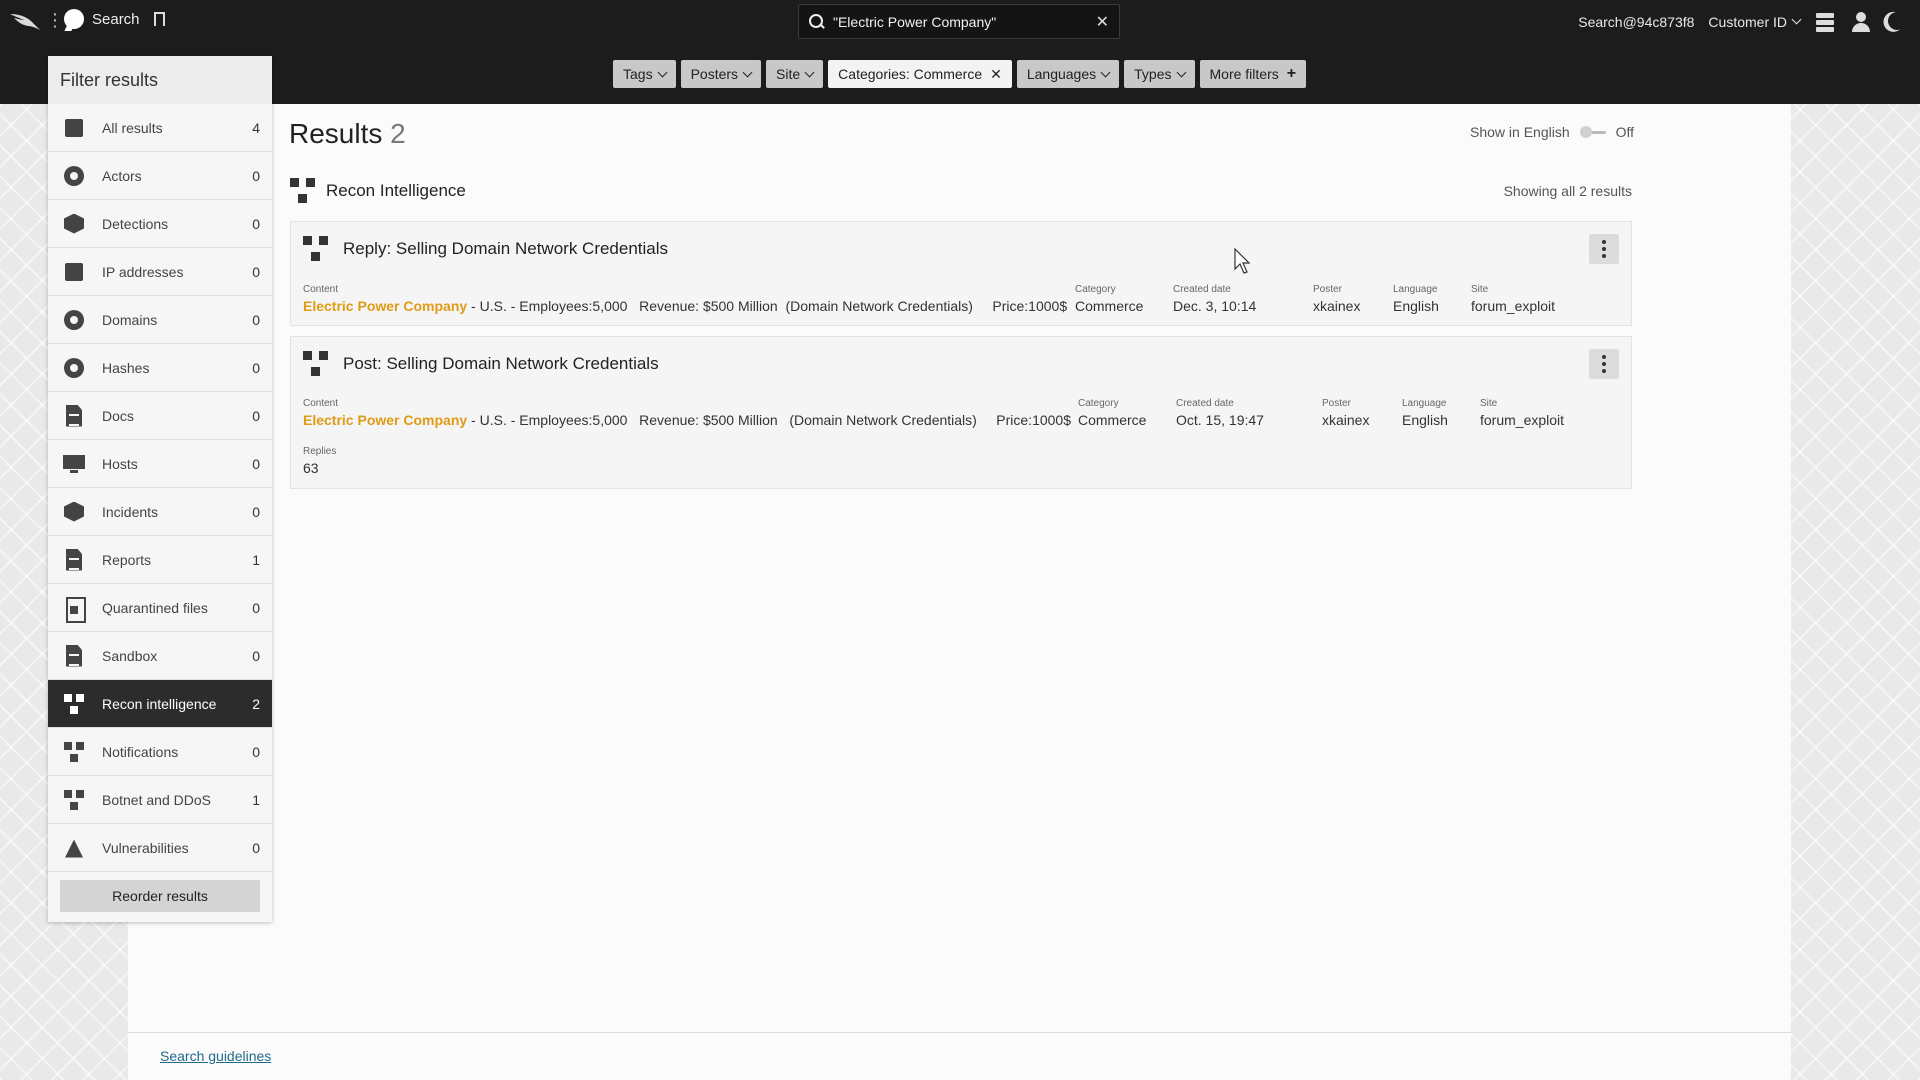 The width and height of the screenshot is (1920, 1080). What do you see at coordinates (160, 320) in the screenshot?
I see `sidebar-item-domains: Domains 0` at bounding box center [160, 320].